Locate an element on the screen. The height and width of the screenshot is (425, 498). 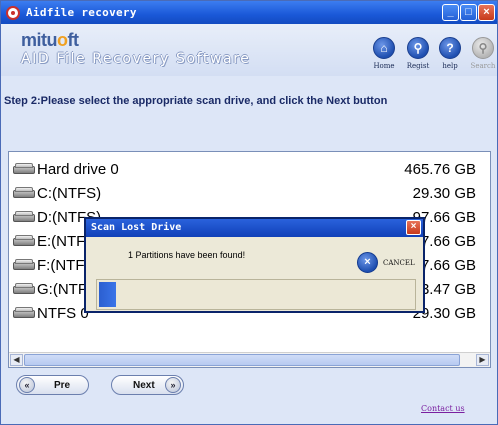
regist-button: ⚲ Regist is located at coordinates (418, 53).